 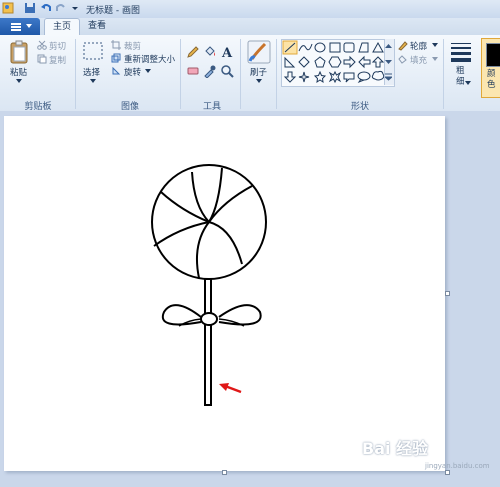 What do you see at coordinates (16, 27) in the screenshot?
I see `menu-icon` at bounding box center [16, 27].